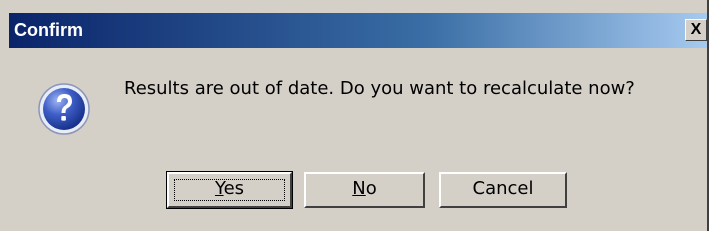 The height and width of the screenshot is (243, 709). What do you see at coordinates (234, 188) in the screenshot?
I see `yes-label-rest: es` at bounding box center [234, 188].